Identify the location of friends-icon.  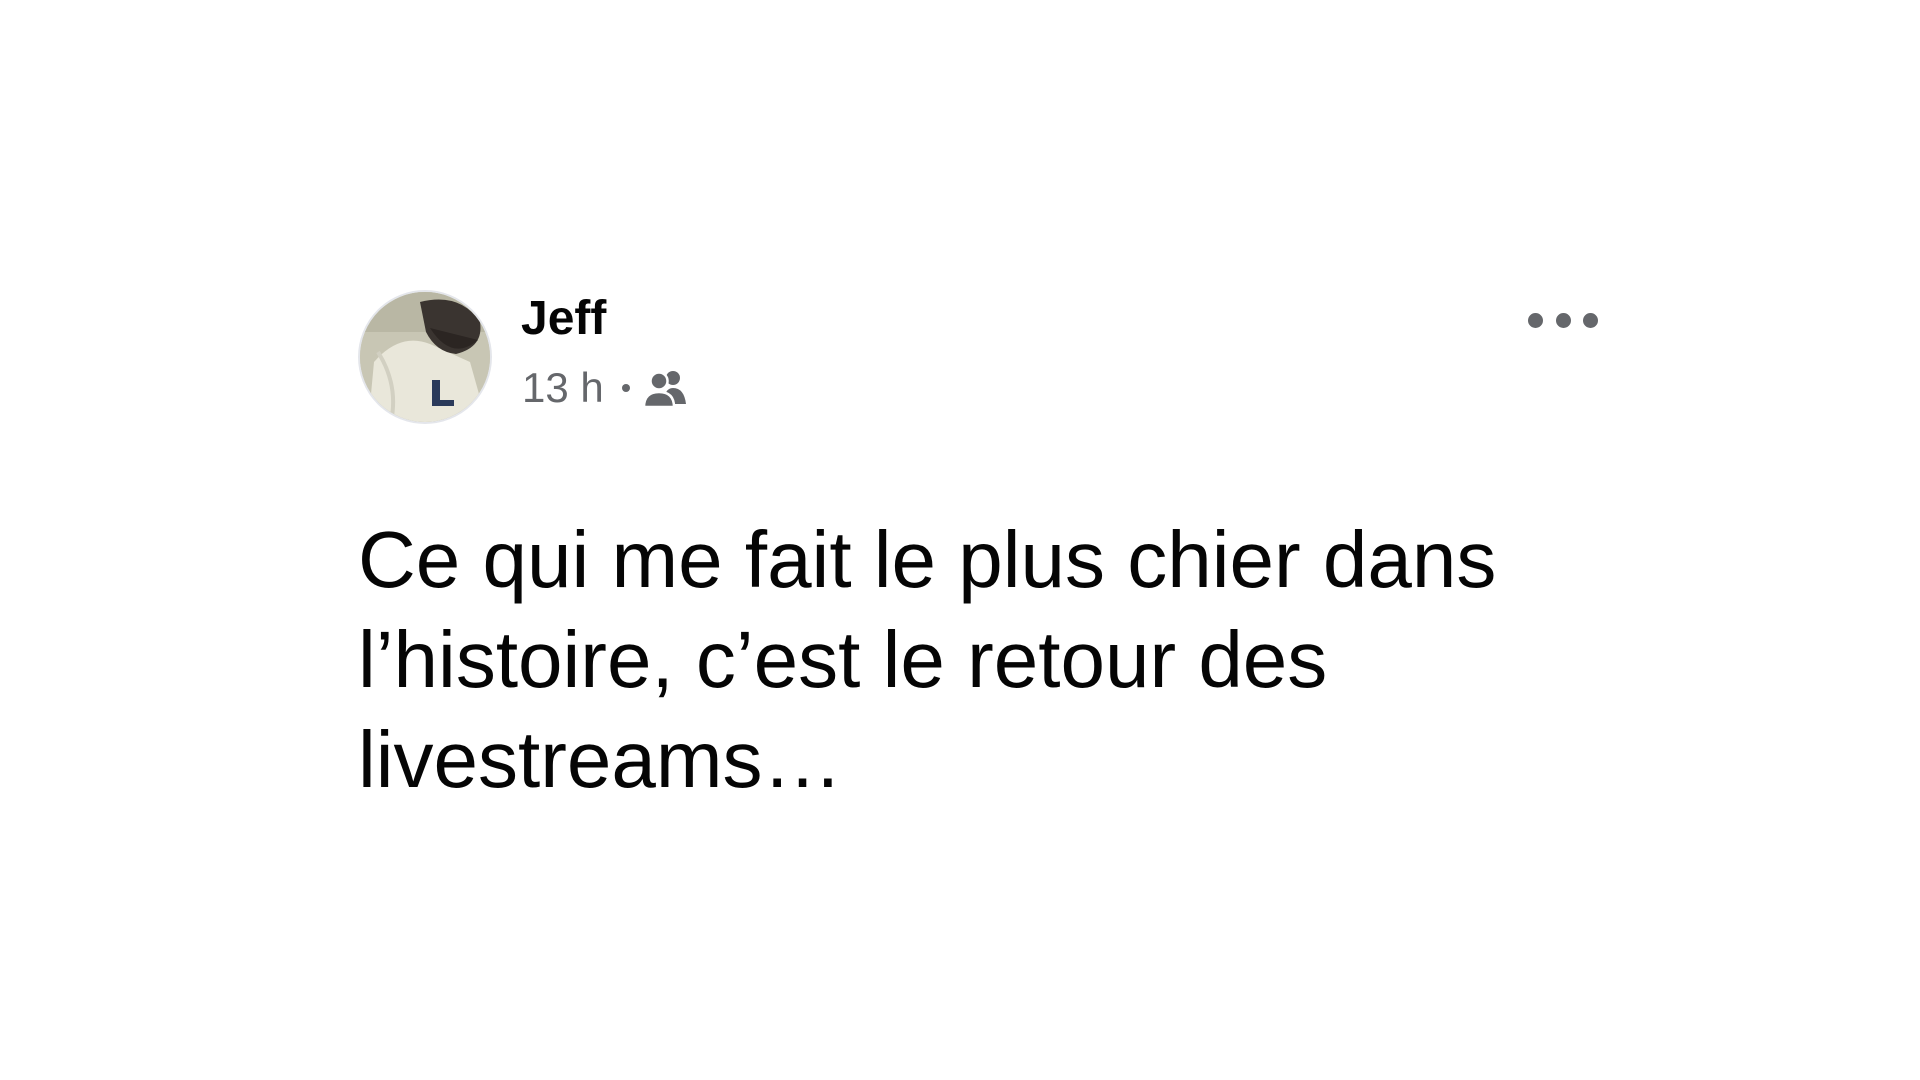
(665, 388).